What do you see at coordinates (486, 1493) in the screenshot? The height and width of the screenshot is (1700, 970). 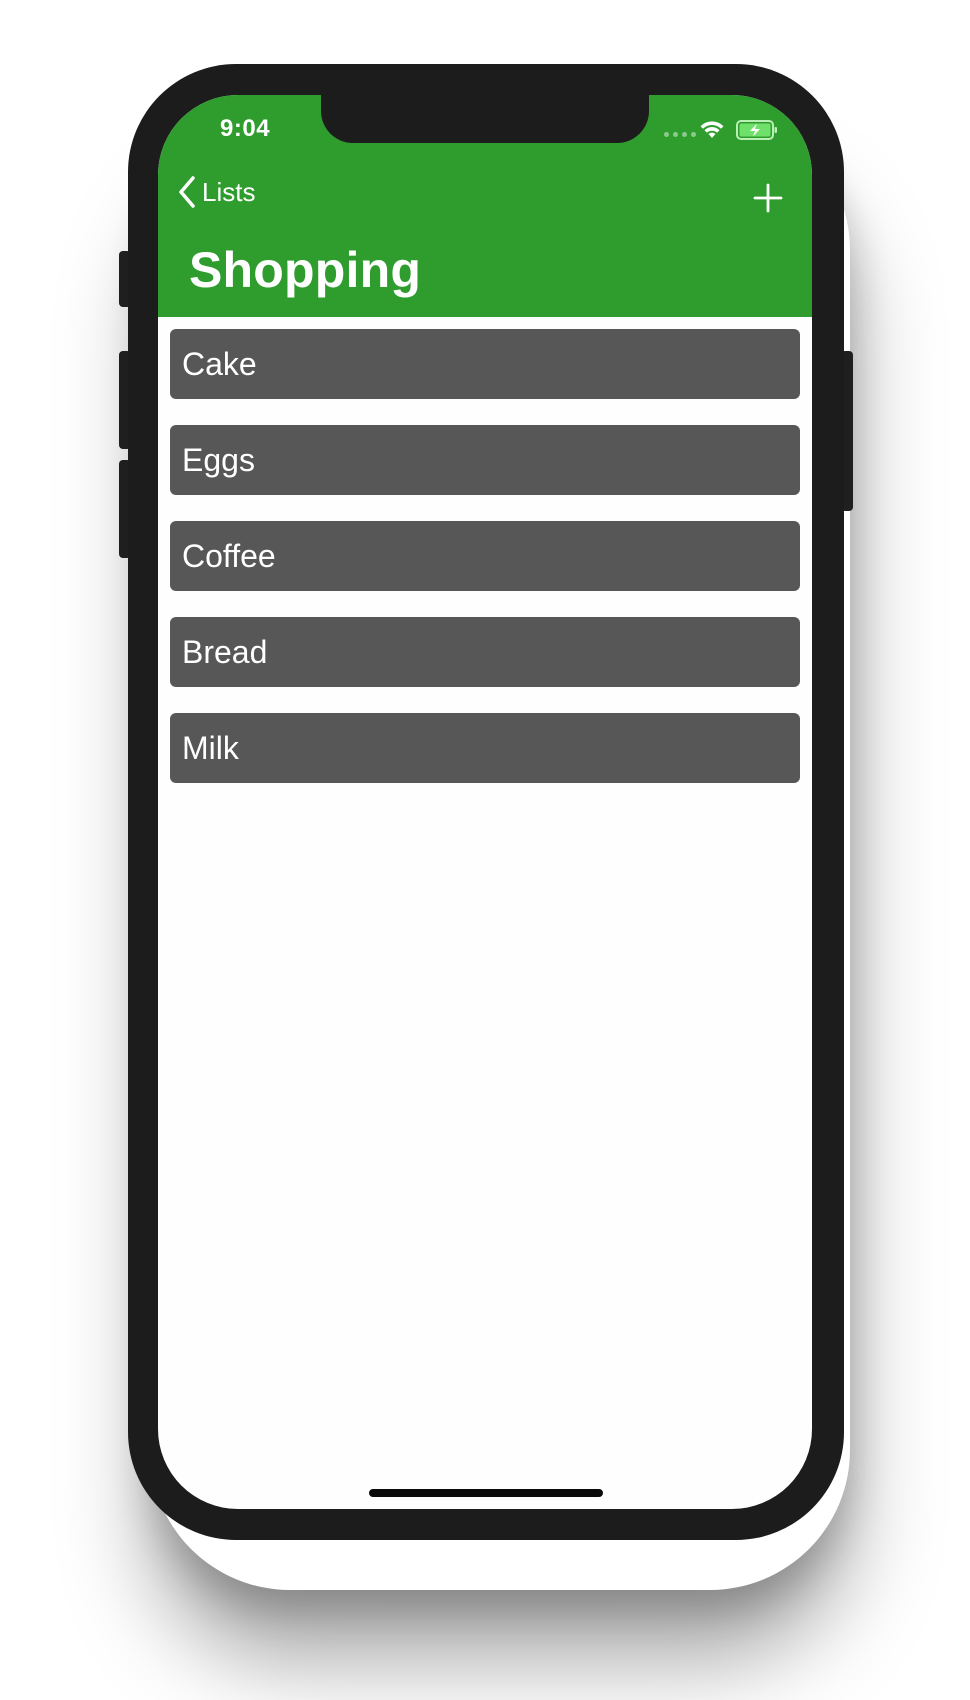 I see `home-indicator` at bounding box center [486, 1493].